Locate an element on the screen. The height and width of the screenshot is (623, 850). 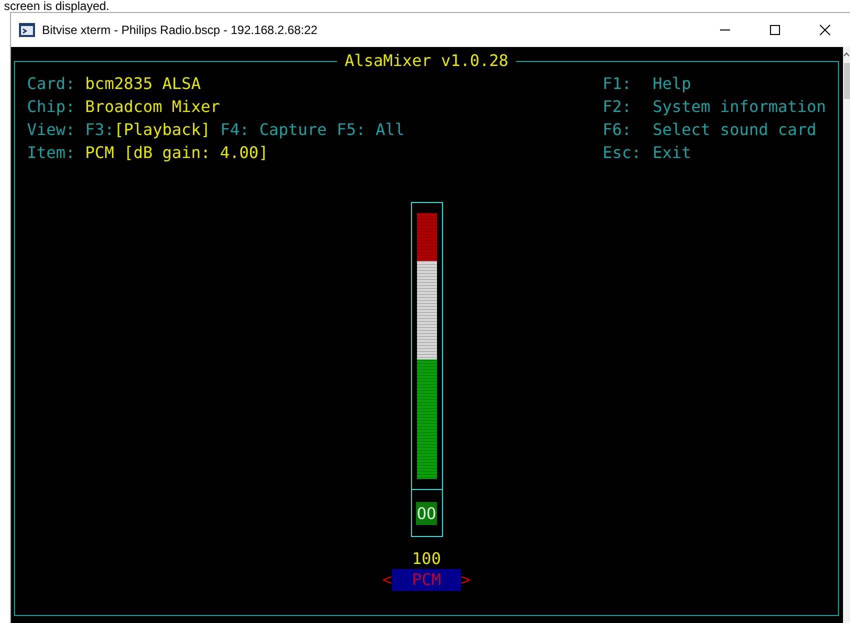
maximize-icon is located at coordinates (775, 30).